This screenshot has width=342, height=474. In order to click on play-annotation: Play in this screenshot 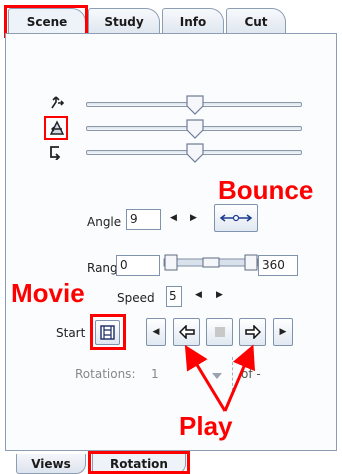, I will do `click(206, 426)`.